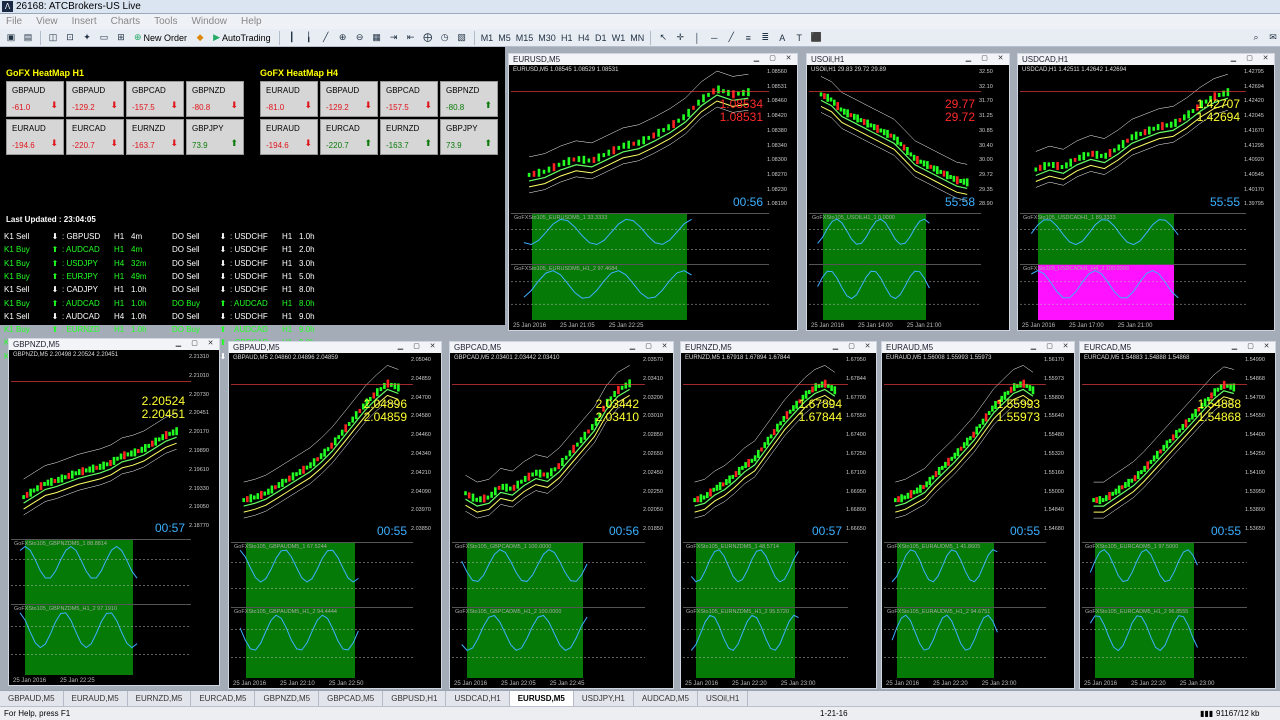 The height and width of the screenshot is (720, 1280). What do you see at coordinates (584, 38) in the screenshot?
I see `tf-h4: H4` at bounding box center [584, 38].